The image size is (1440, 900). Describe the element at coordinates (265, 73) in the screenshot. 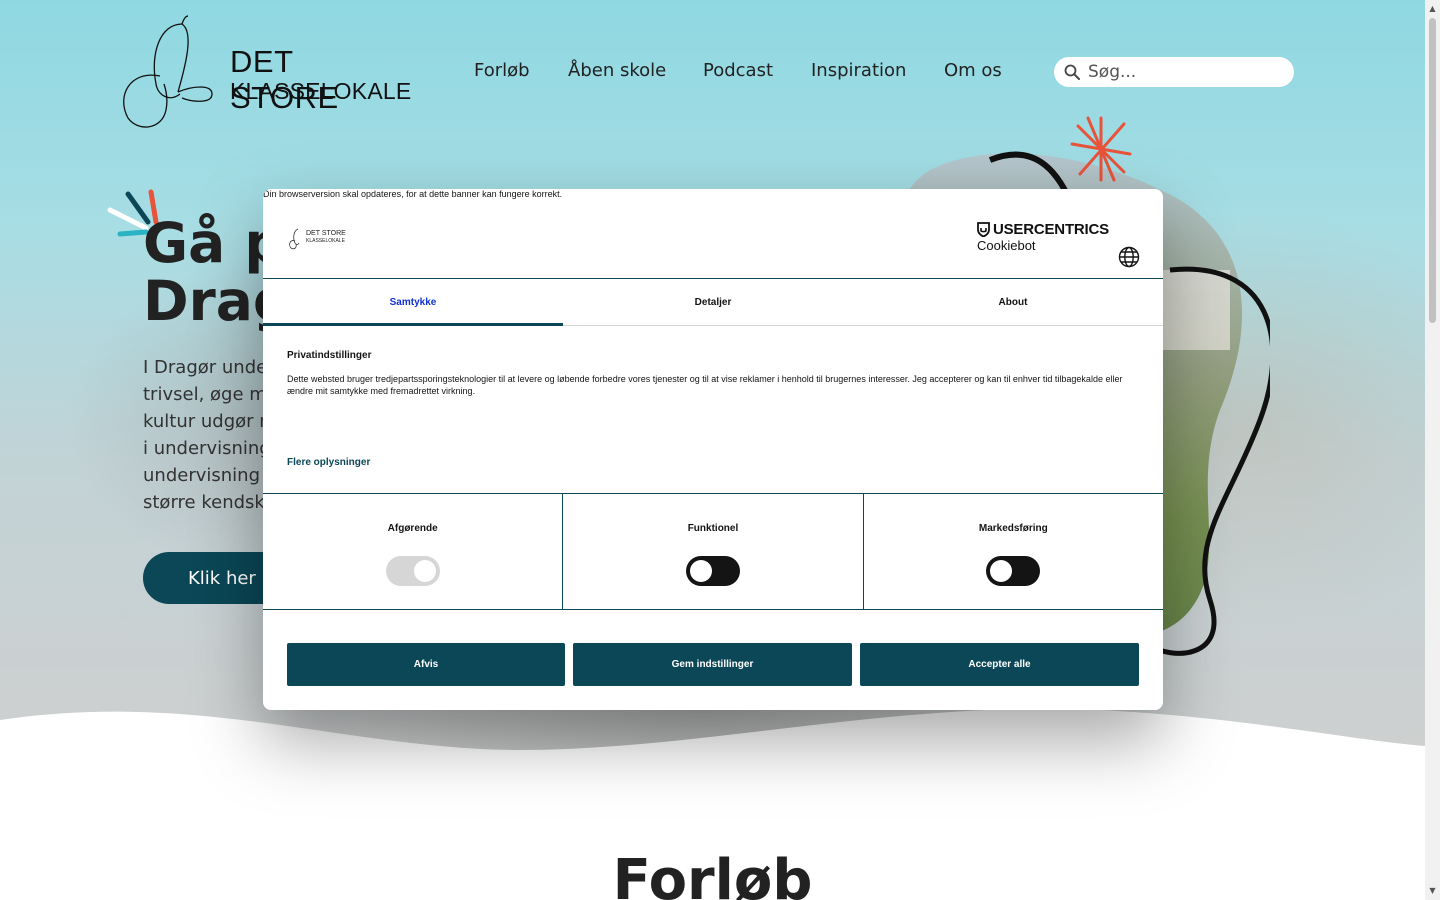

I see `site-logo: DET STORE KLASSELOKALE` at that location.